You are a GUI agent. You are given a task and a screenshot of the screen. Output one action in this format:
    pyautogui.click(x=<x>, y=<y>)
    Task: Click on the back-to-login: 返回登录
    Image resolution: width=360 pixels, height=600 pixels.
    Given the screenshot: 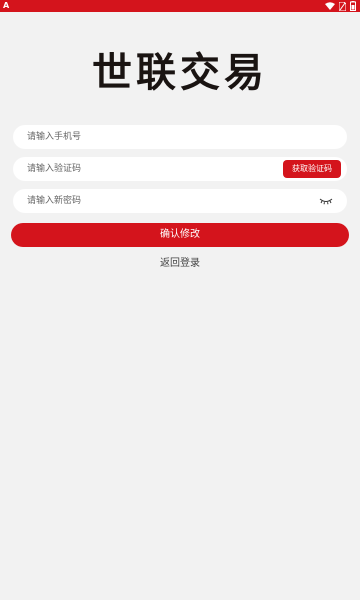 What is the action you would take?
    pyautogui.click(x=180, y=264)
    